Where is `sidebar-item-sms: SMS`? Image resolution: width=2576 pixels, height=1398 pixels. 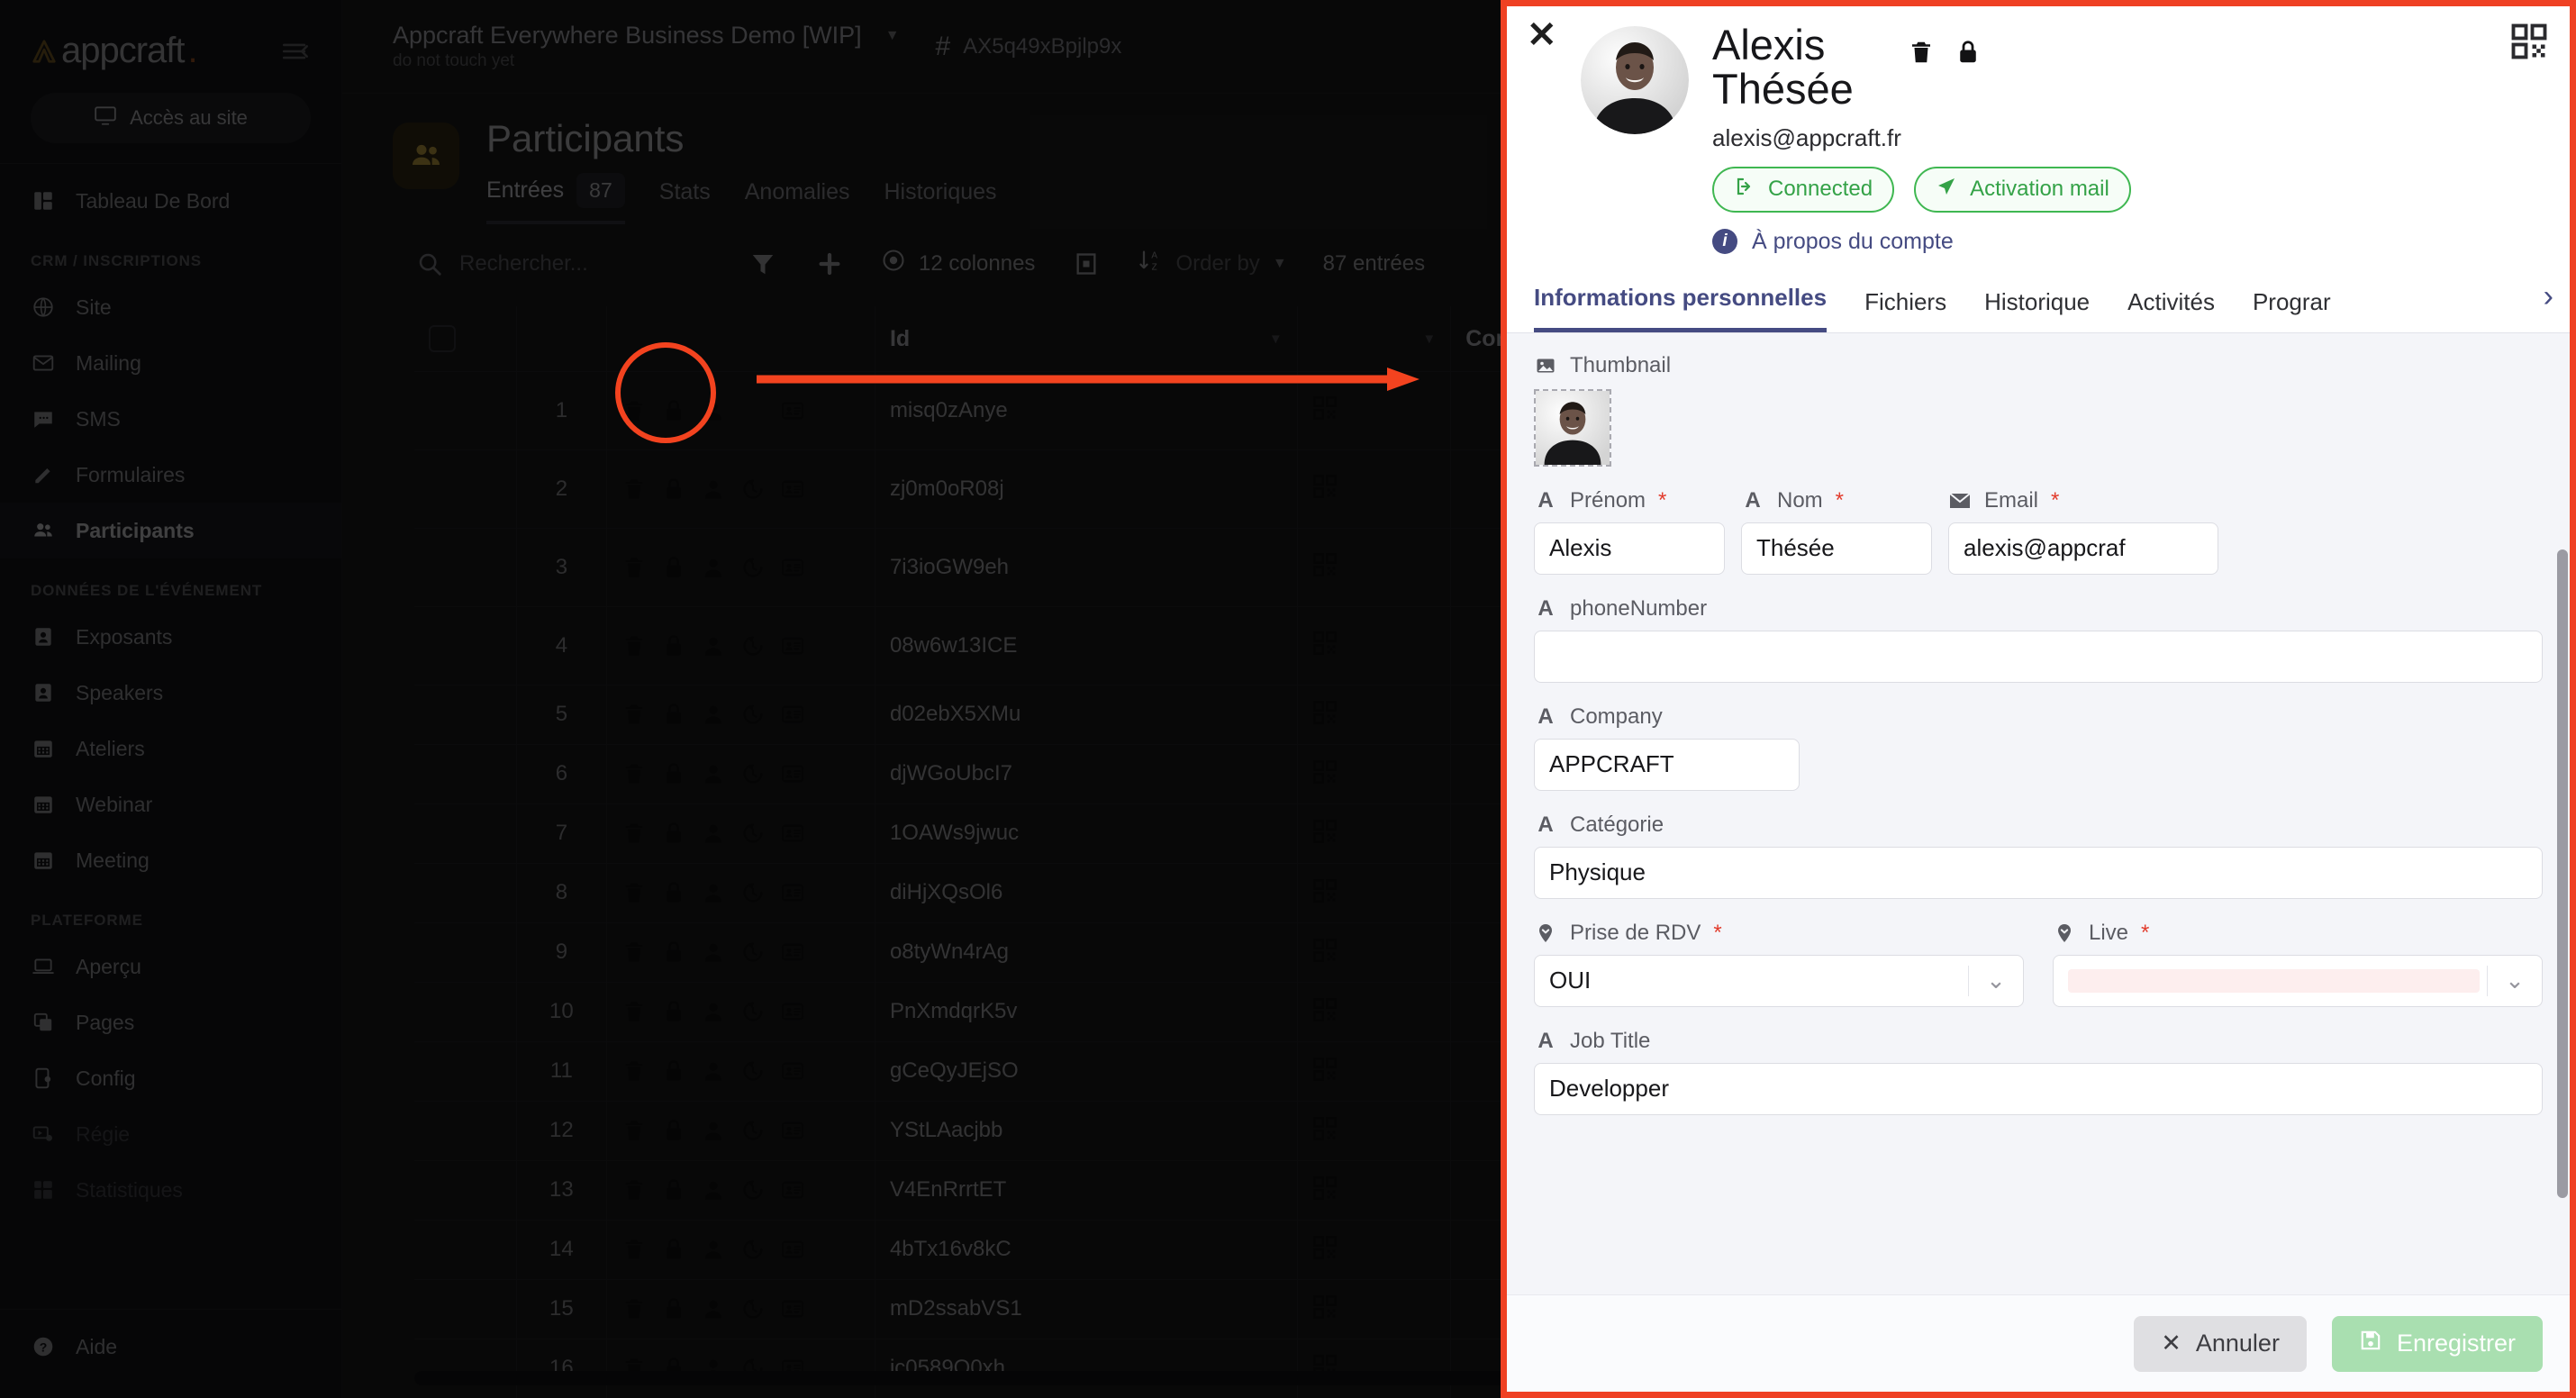
sidebar-item-sms: SMS is located at coordinates (170, 419).